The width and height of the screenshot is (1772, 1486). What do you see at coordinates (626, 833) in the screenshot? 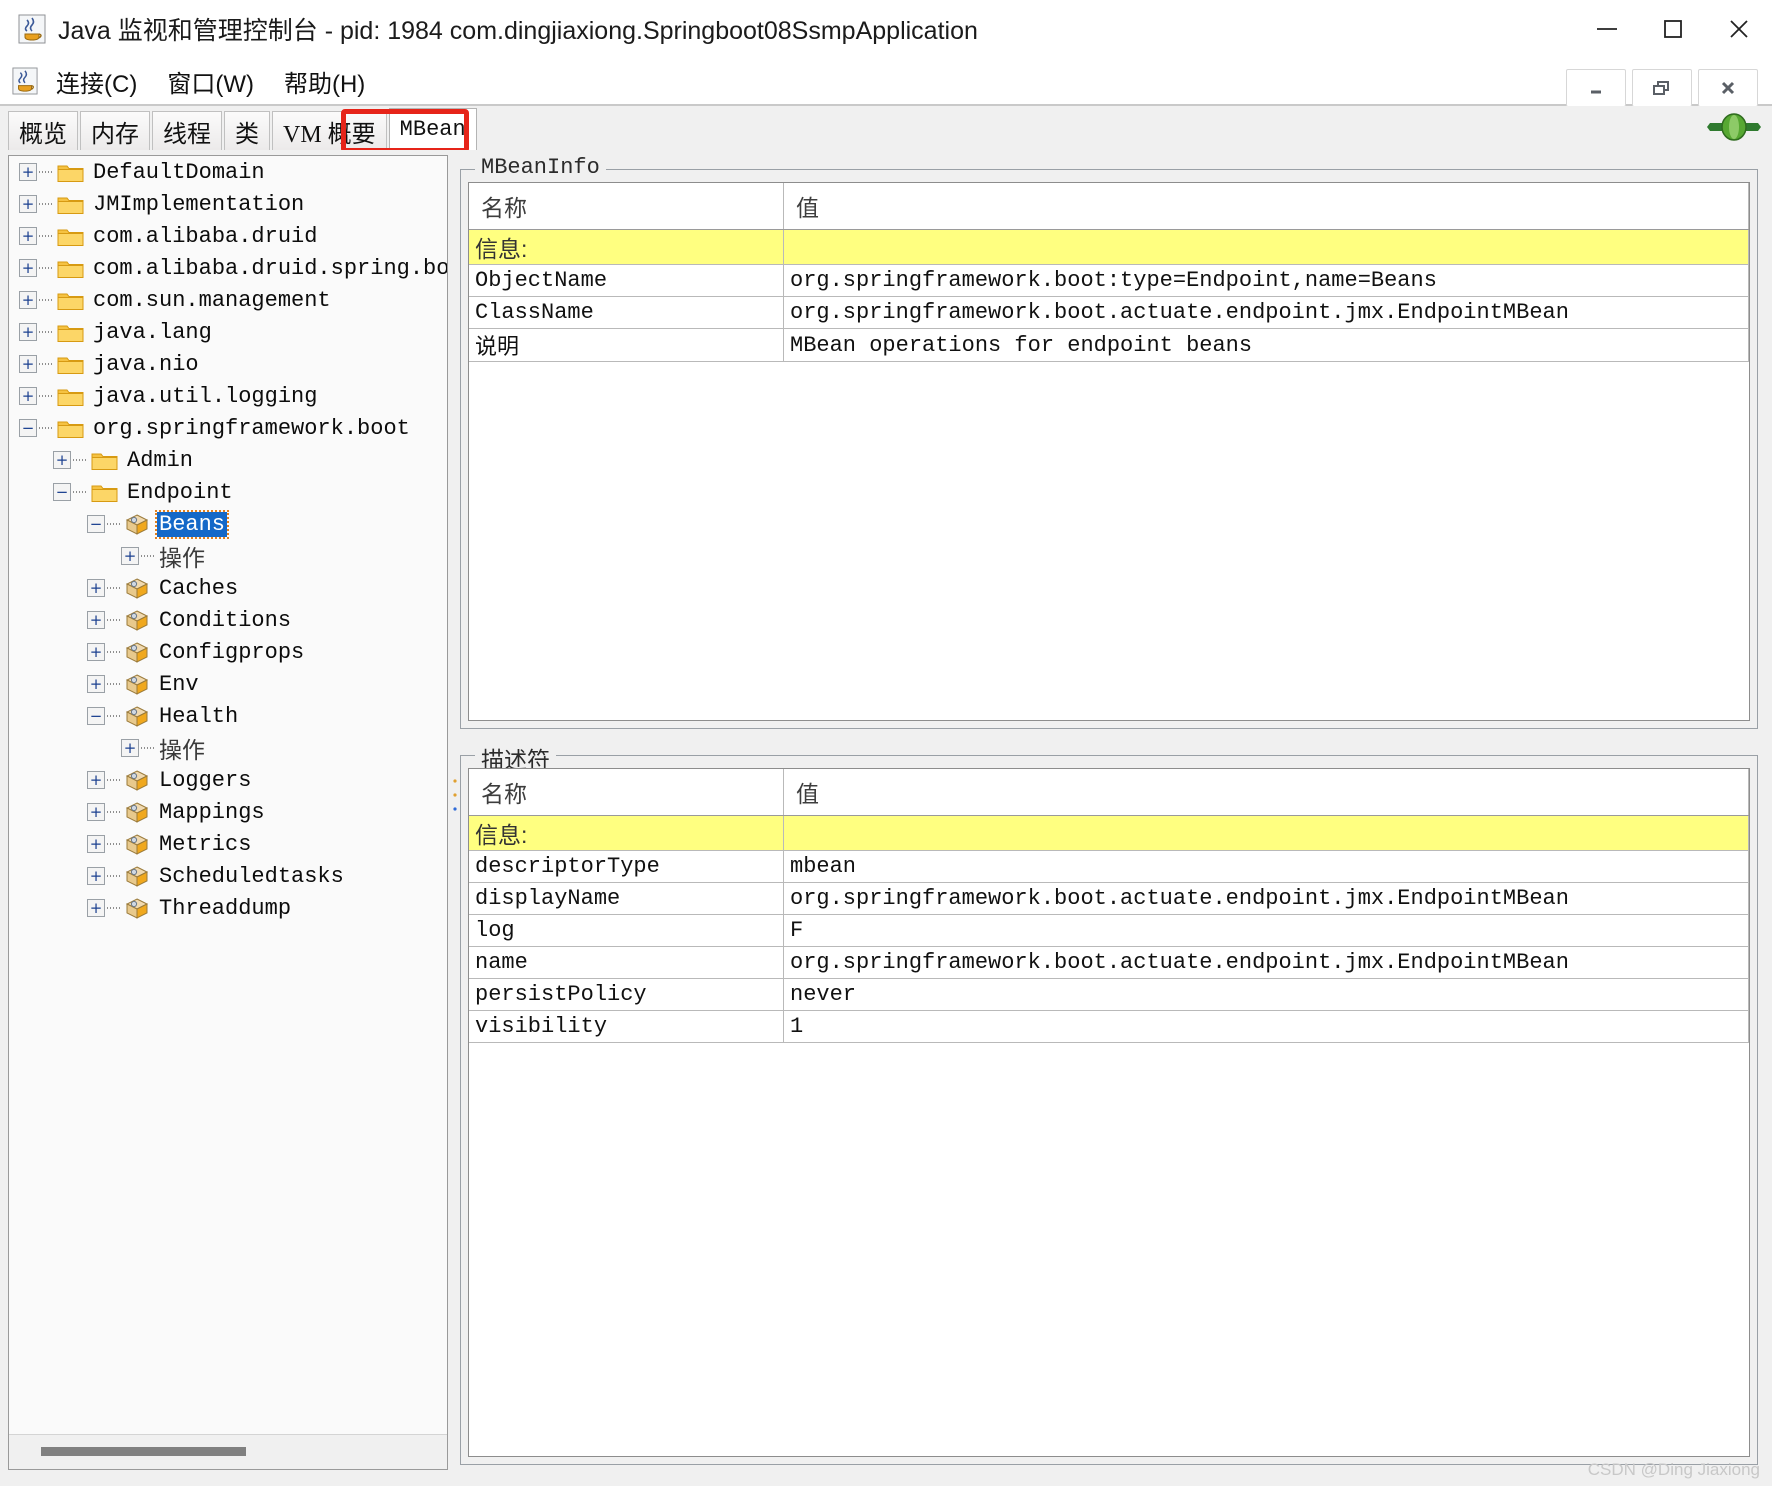
I see `cell-name: 信息:` at bounding box center [626, 833].